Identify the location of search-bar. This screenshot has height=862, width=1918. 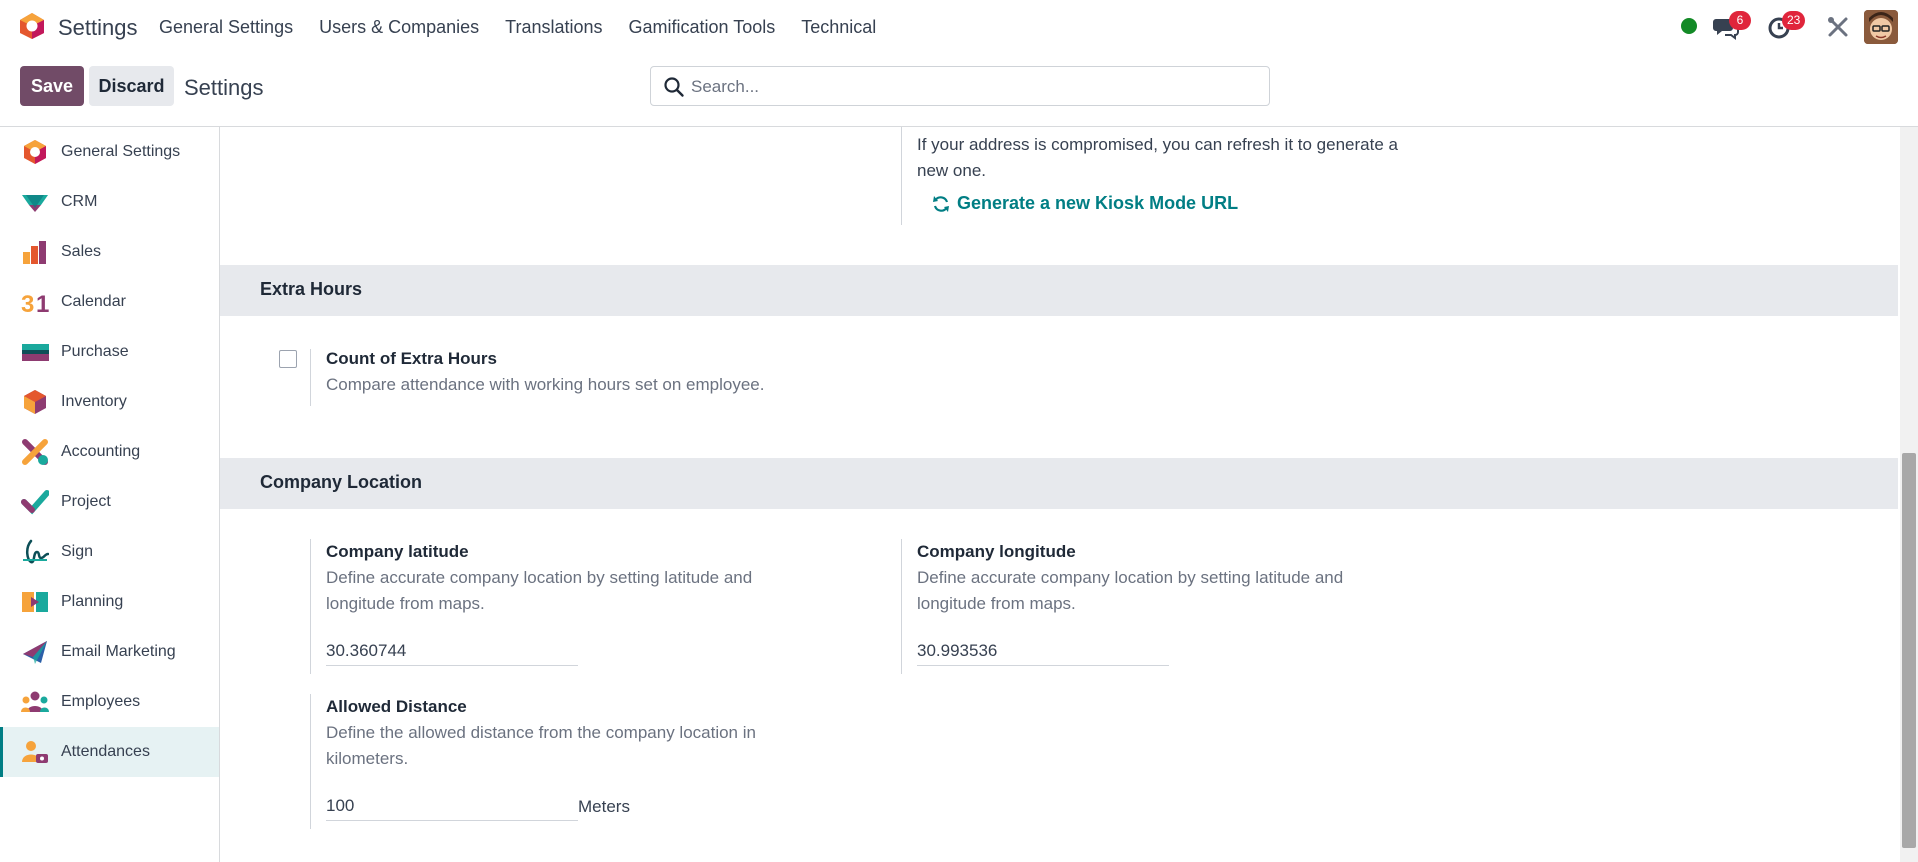
(960, 86).